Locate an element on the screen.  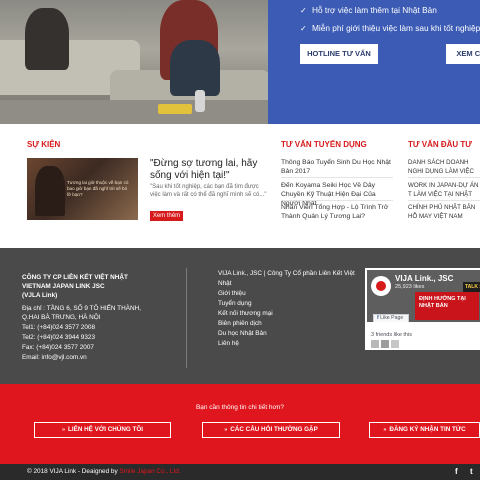
company-address-2: Q.HAI BÀ TRƯNG, HÀ NỘI is located at coordinates (61, 317).